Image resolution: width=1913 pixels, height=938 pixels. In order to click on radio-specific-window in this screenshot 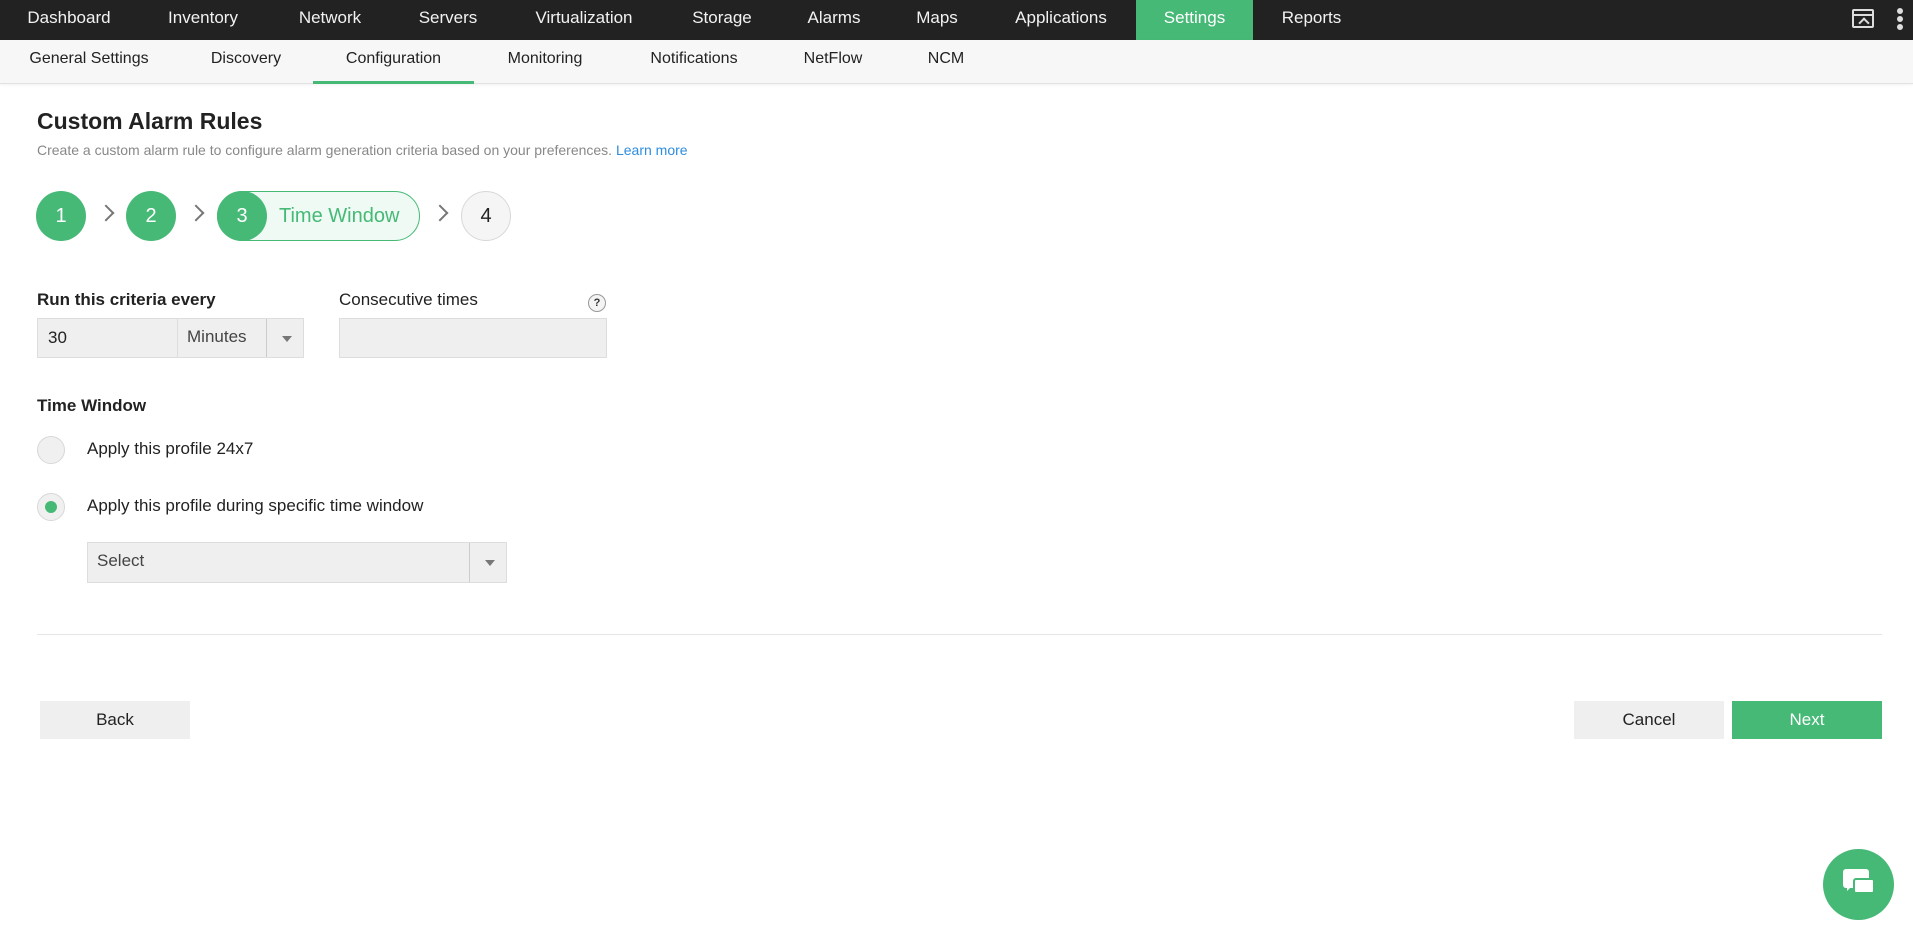, I will do `click(51, 507)`.